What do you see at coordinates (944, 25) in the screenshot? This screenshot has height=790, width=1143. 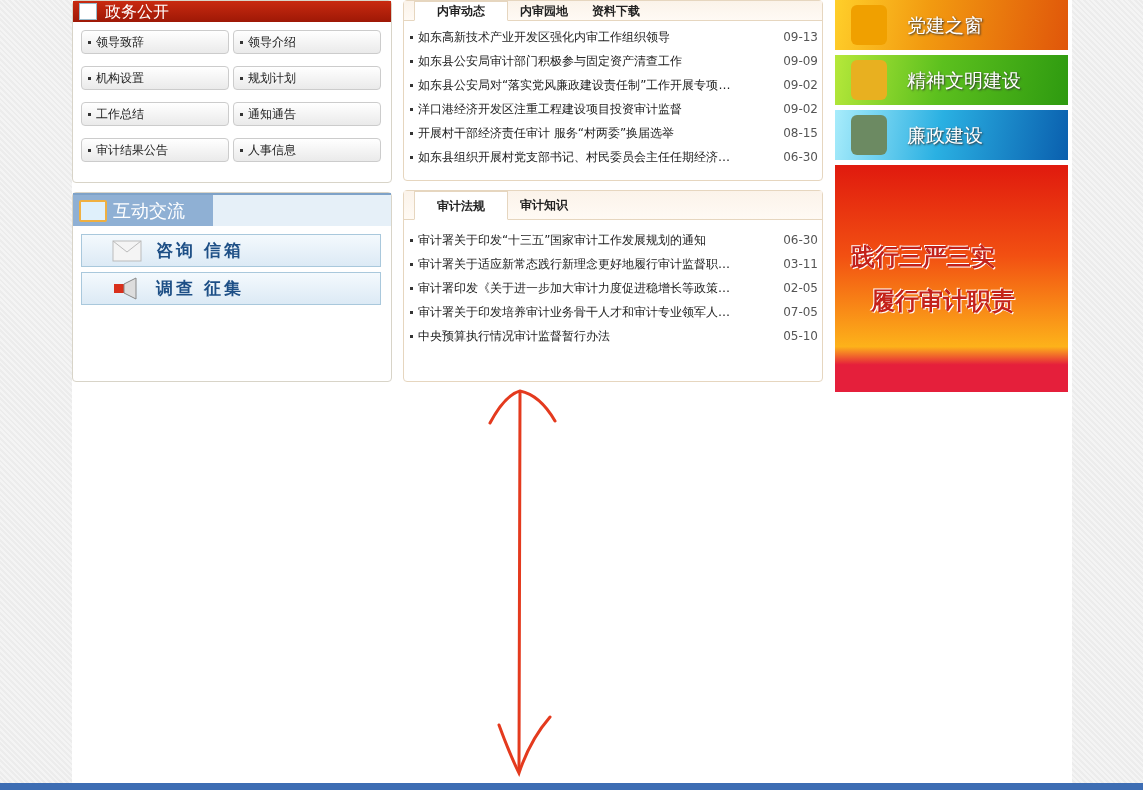 I see `banner-title: 党建之窗` at bounding box center [944, 25].